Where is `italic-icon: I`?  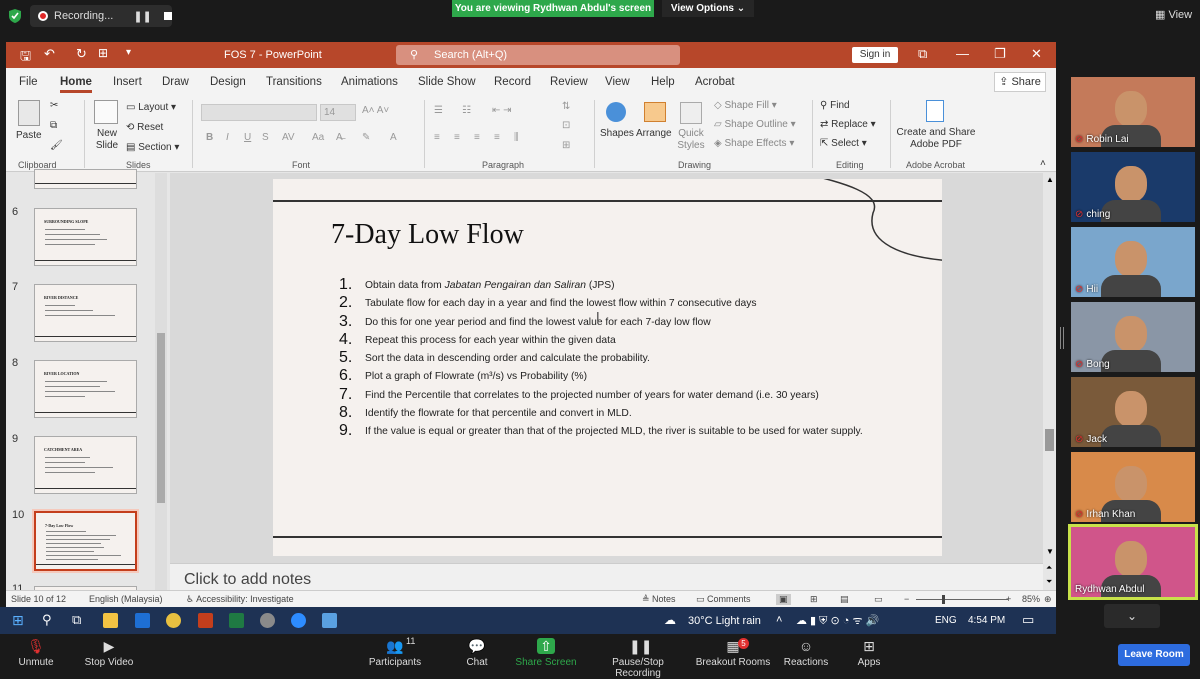 italic-icon: I is located at coordinates (227, 137).